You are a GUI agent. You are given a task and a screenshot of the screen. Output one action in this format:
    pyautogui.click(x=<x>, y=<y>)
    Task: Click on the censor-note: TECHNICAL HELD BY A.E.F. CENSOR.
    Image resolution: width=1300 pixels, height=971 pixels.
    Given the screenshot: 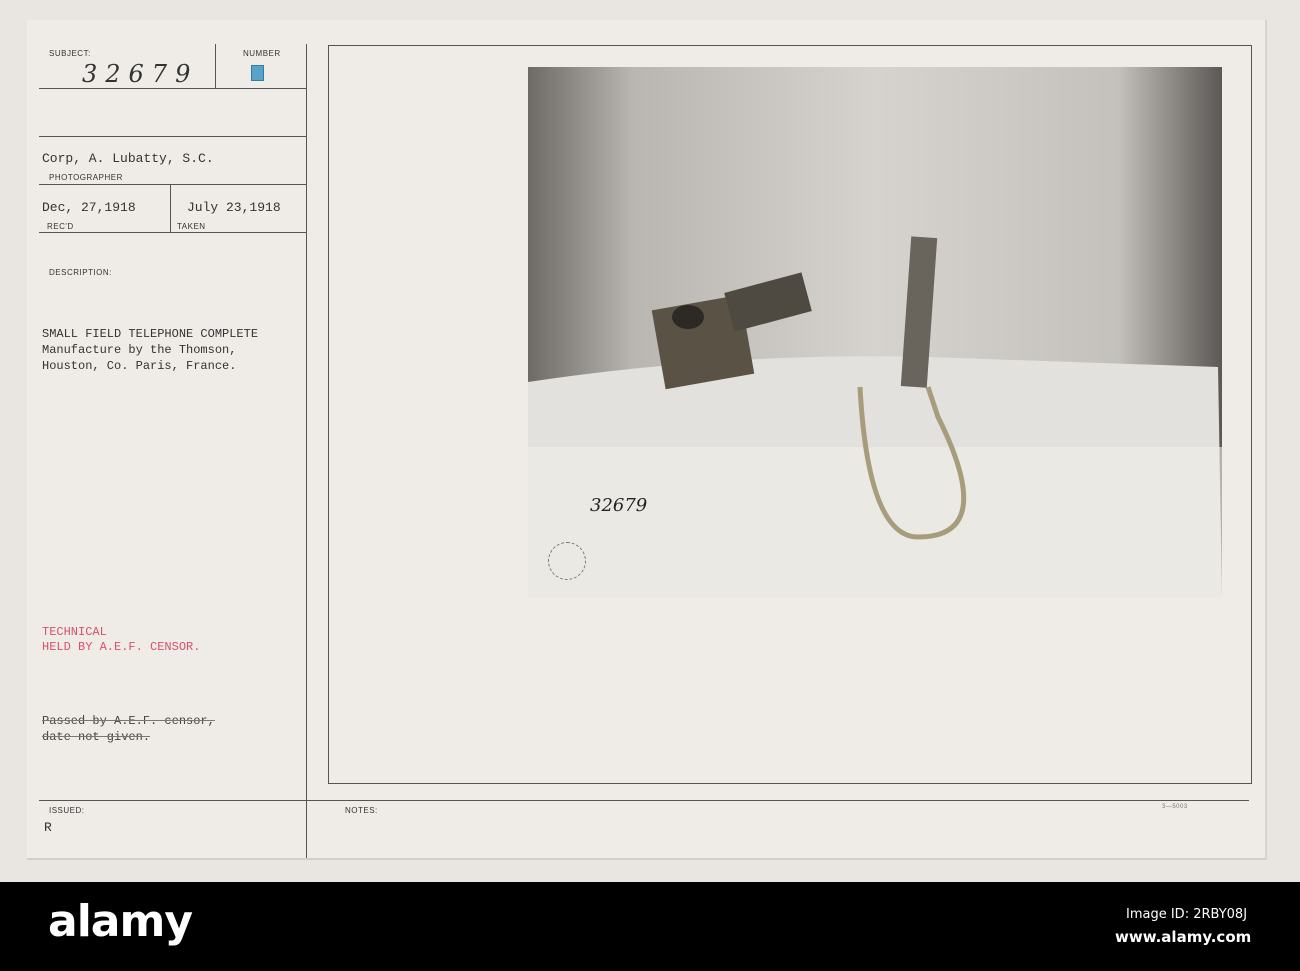 What is the action you would take?
    pyautogui.click(x=121, y=640)
    